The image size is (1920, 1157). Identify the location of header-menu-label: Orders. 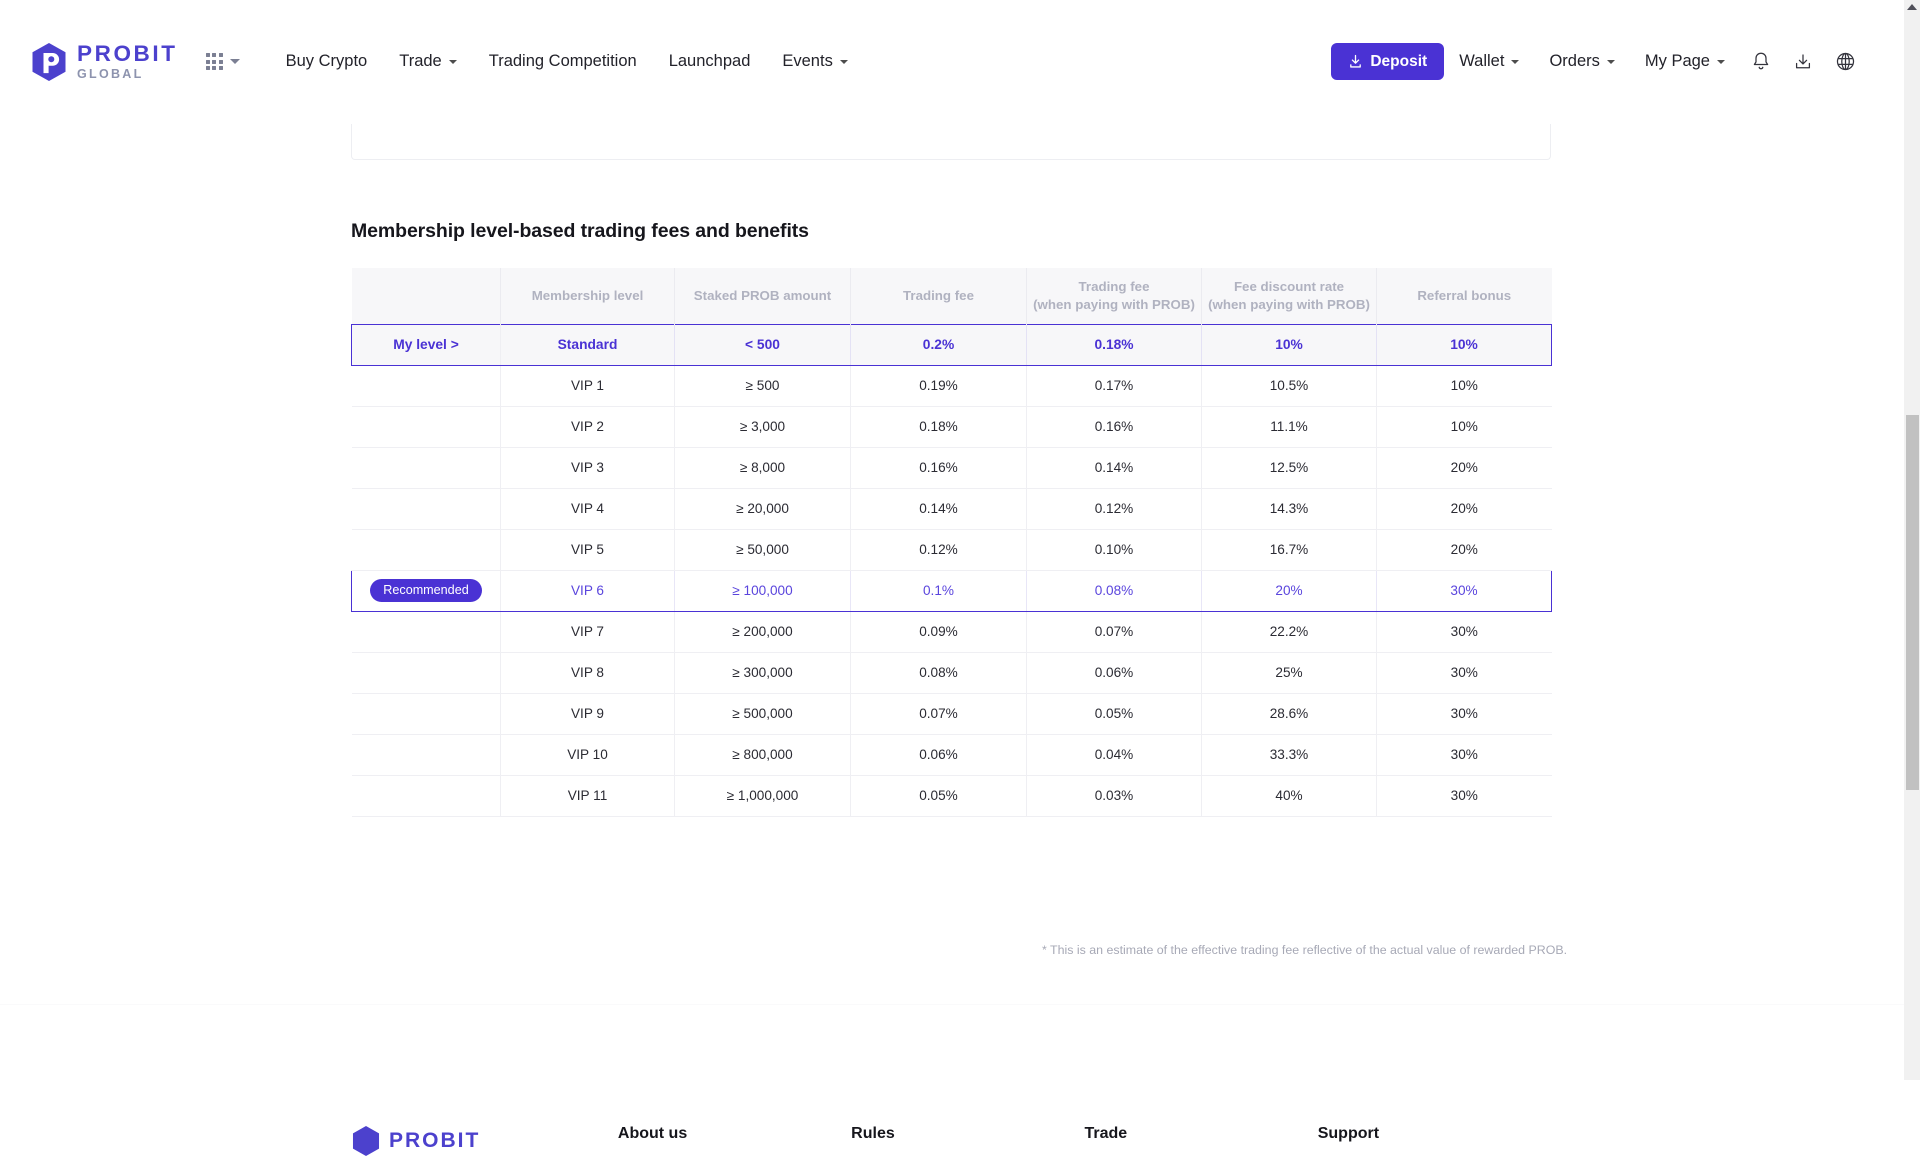
(1574, 61).